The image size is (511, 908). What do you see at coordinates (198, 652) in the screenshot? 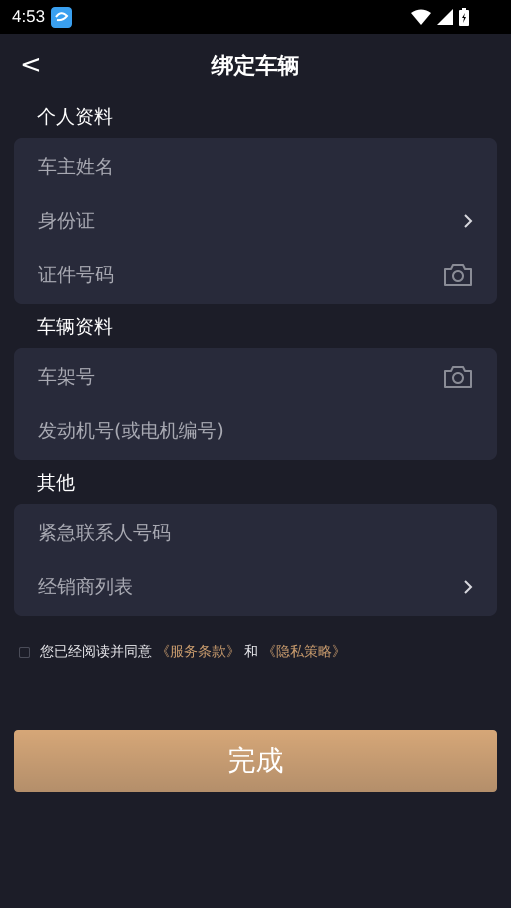
I see `terms-link: 《服务条款》` at bounding box center [198, 652].